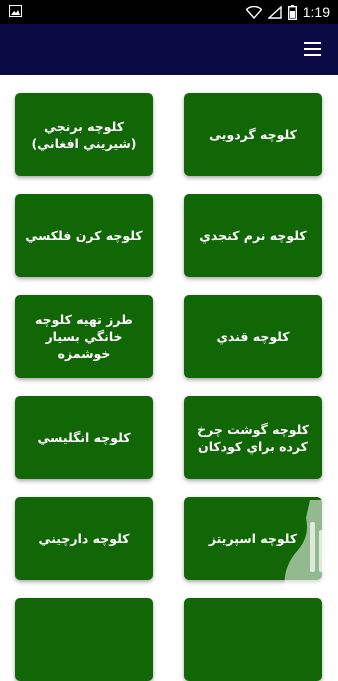 The width and height of the screenshot is (338, 681). I want to click on clock: 1:19, so click(316, 12).